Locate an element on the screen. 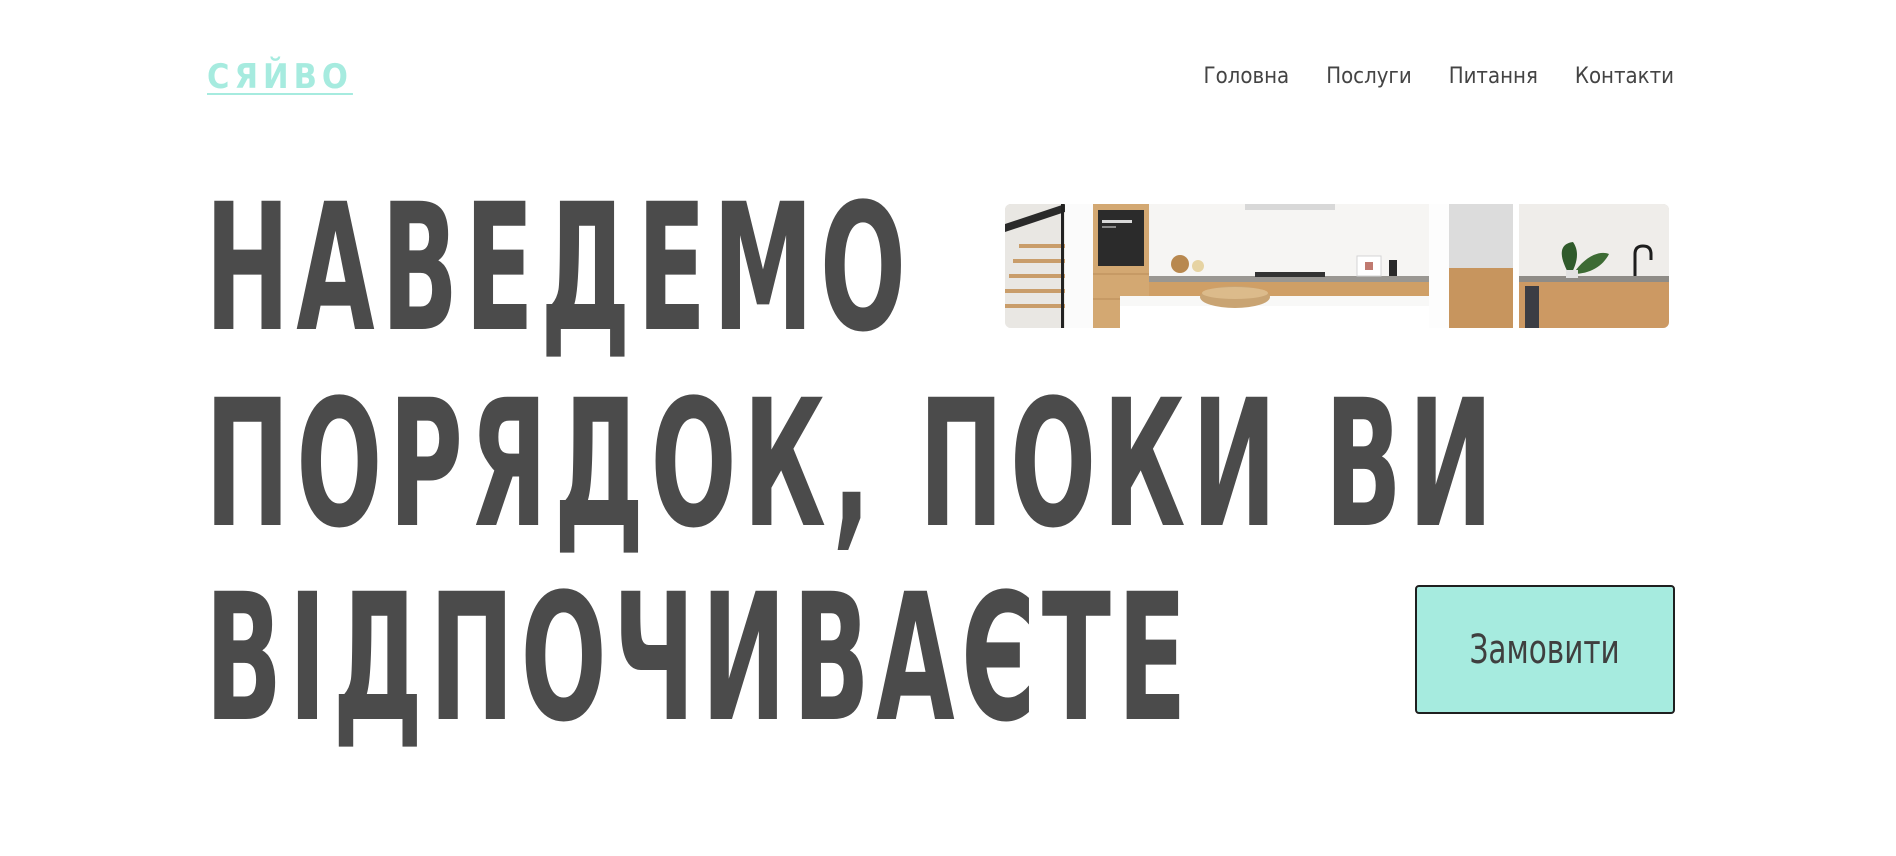 This screenshot has width=1896, height=856. hero-heading-line-1: НАВЕДЕМО is located at coordinates (559, 268).